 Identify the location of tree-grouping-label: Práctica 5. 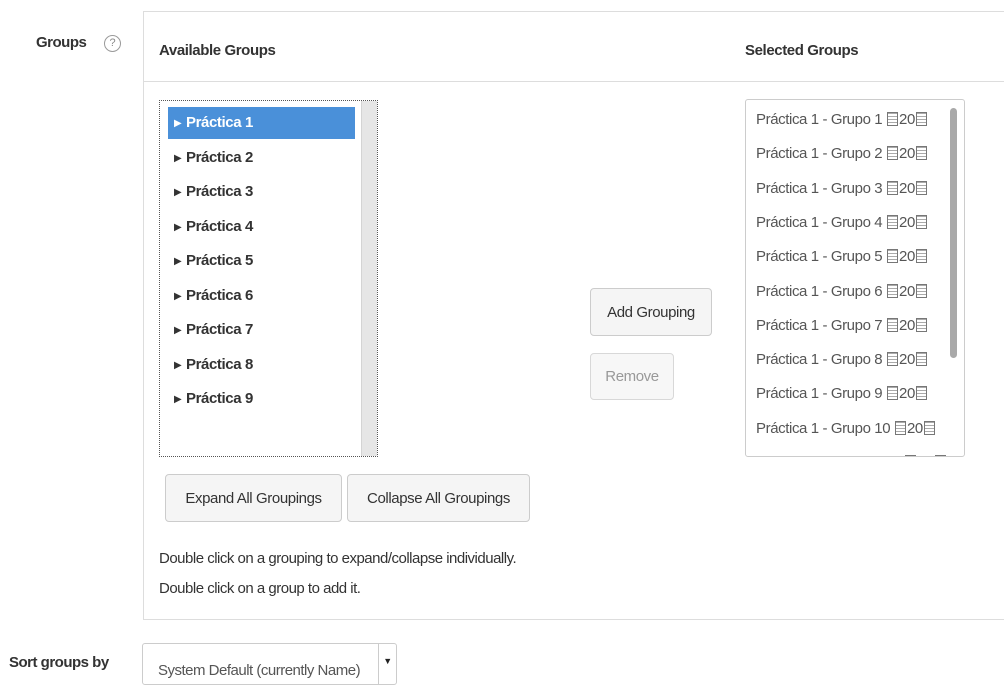
(219, 260).